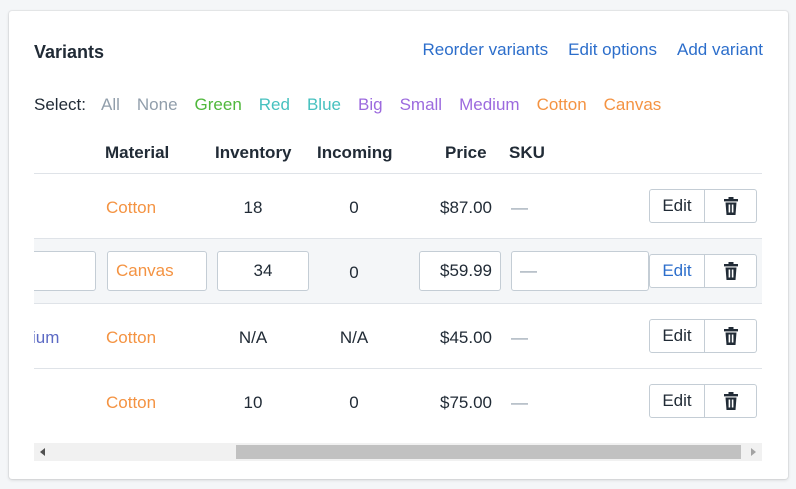  I want to click on header-material: Material, so click(137, 152).